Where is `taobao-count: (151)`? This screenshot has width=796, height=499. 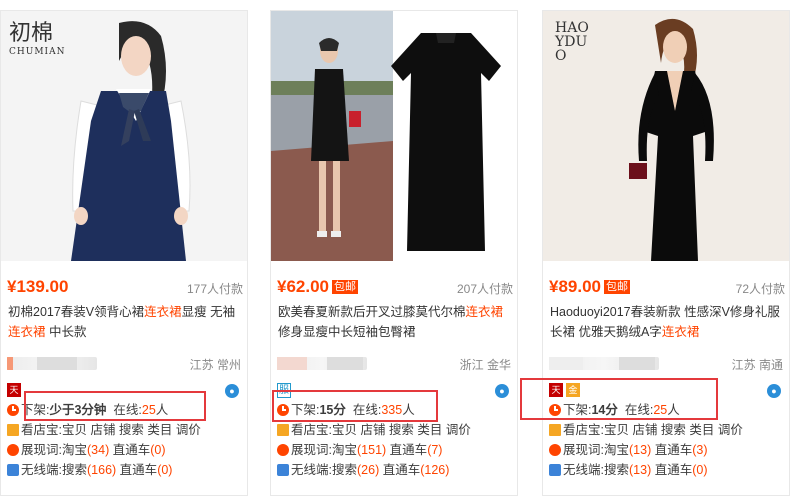 taobao-count: (151) is located at coordinates (372, 450).